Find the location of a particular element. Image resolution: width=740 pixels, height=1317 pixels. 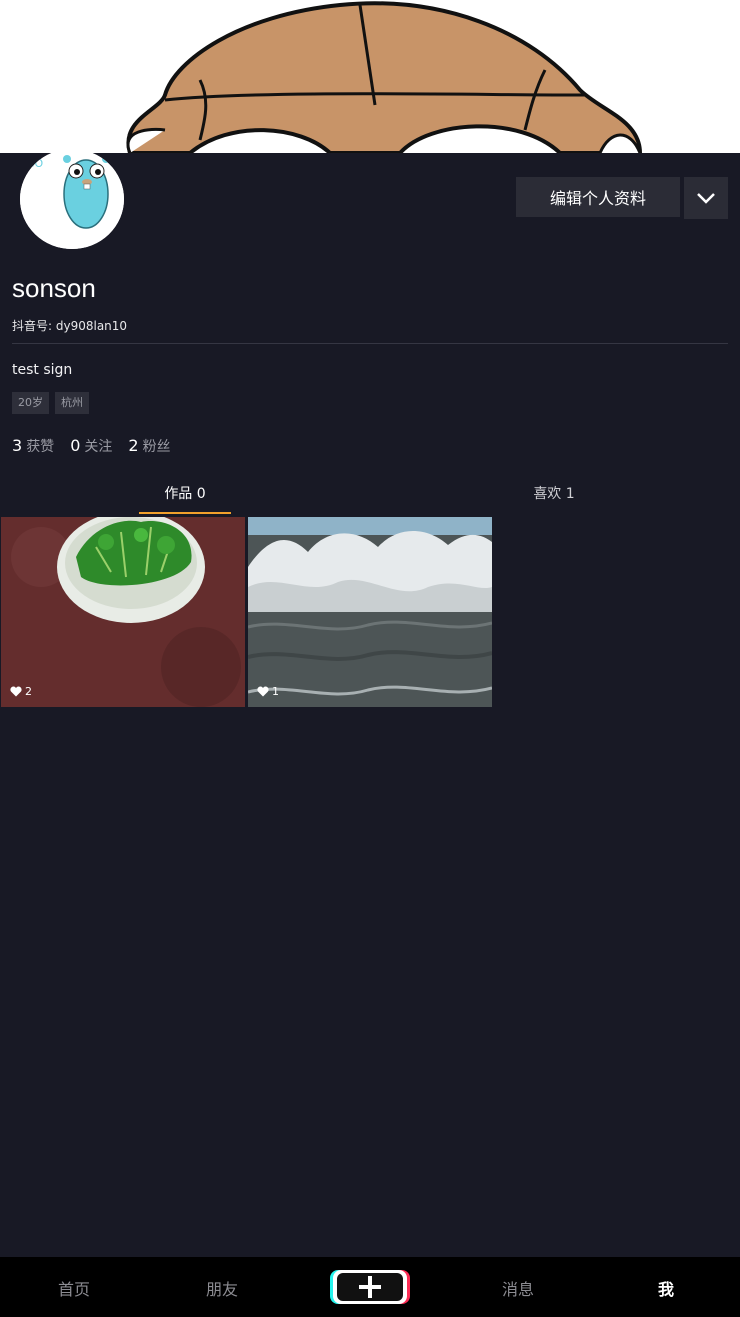

stat-followers-value: 2 is located at coordinates (133, 445).